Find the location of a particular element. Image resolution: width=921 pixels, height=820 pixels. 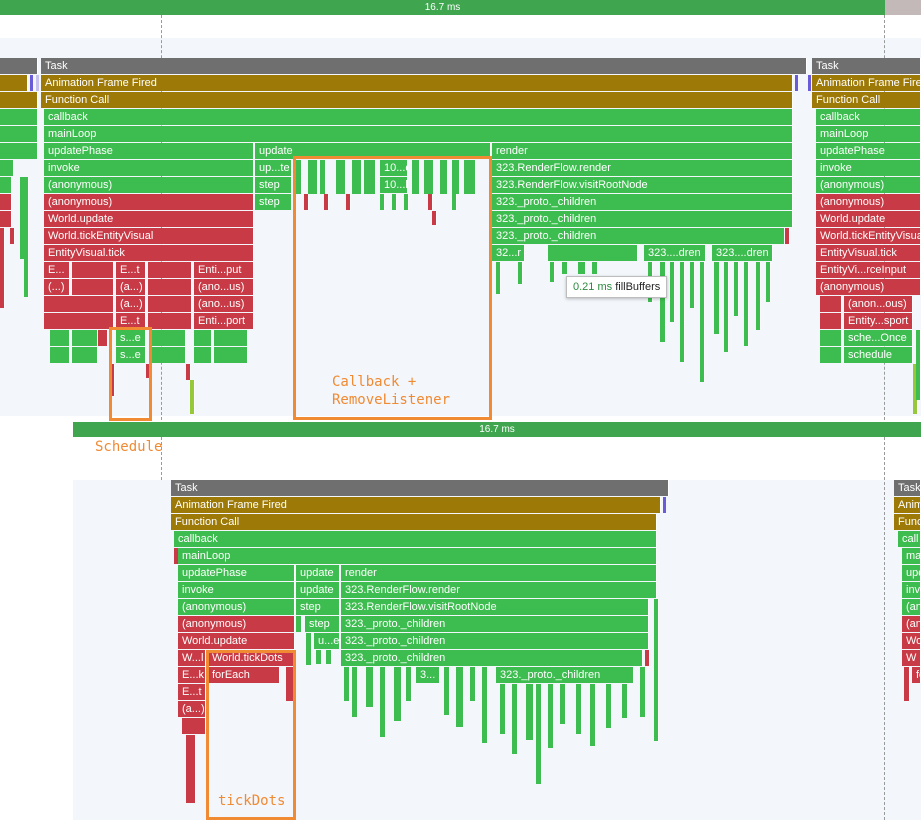

visit-root-node-bar: 323.RenderFlow.visitRootNode is located at coordinates (642, 185).